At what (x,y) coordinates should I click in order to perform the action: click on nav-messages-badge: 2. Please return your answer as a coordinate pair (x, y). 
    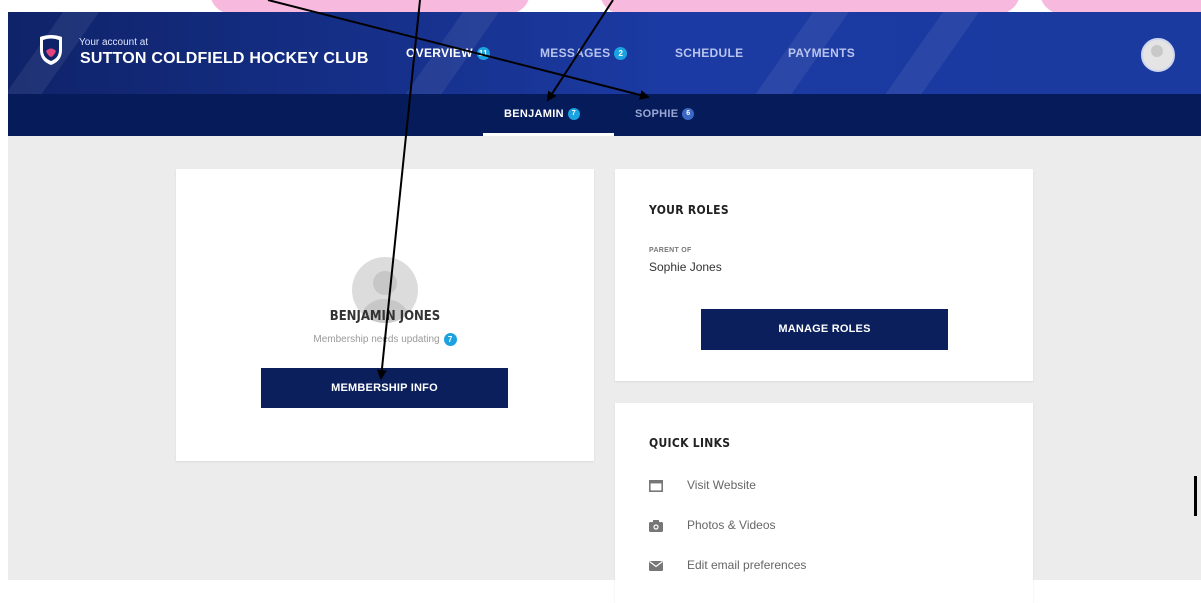
    Looking at the image, I should click on (621, 54).